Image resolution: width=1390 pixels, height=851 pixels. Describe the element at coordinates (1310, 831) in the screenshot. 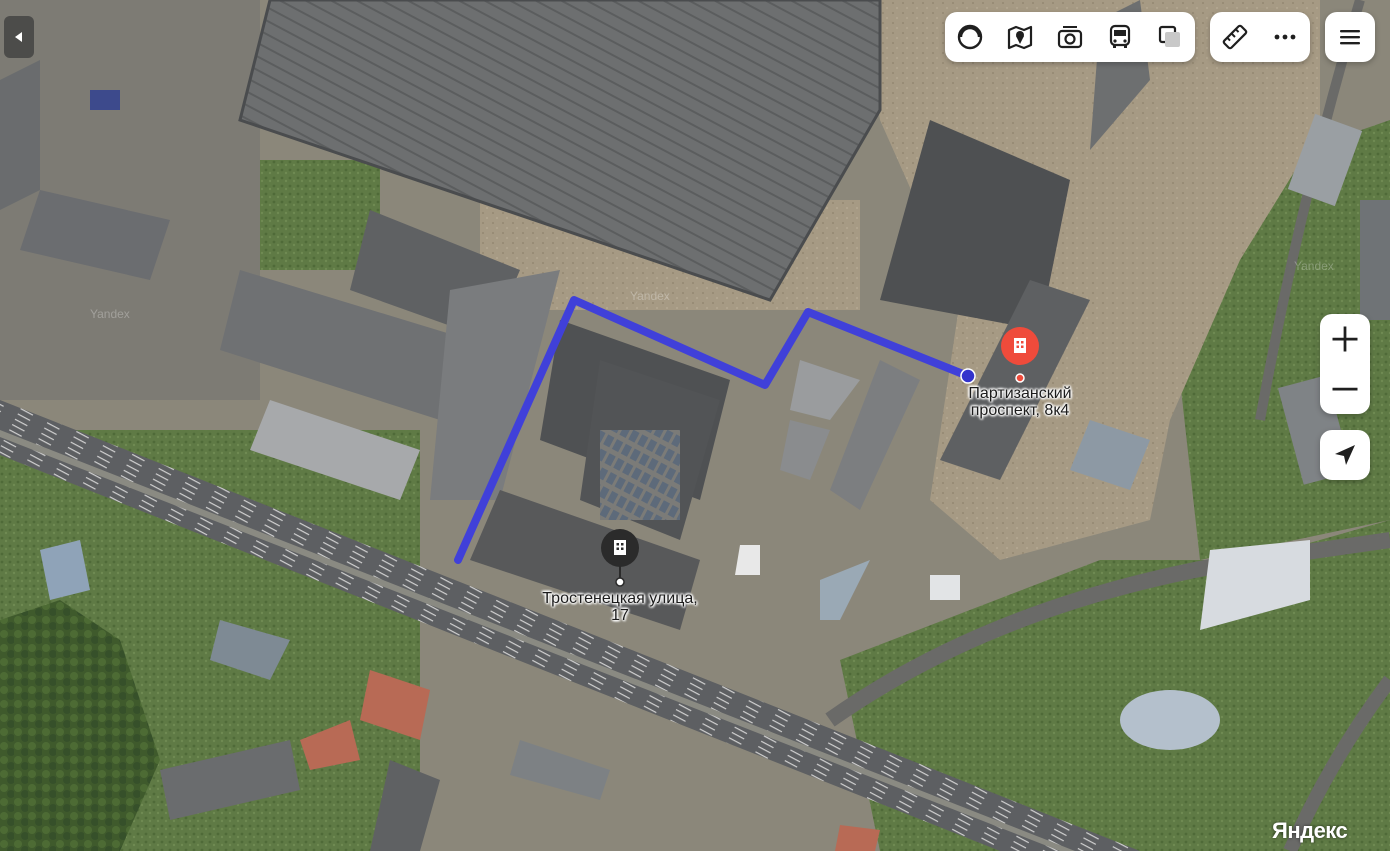

I see `brand-logo: Яндекс` at that location.